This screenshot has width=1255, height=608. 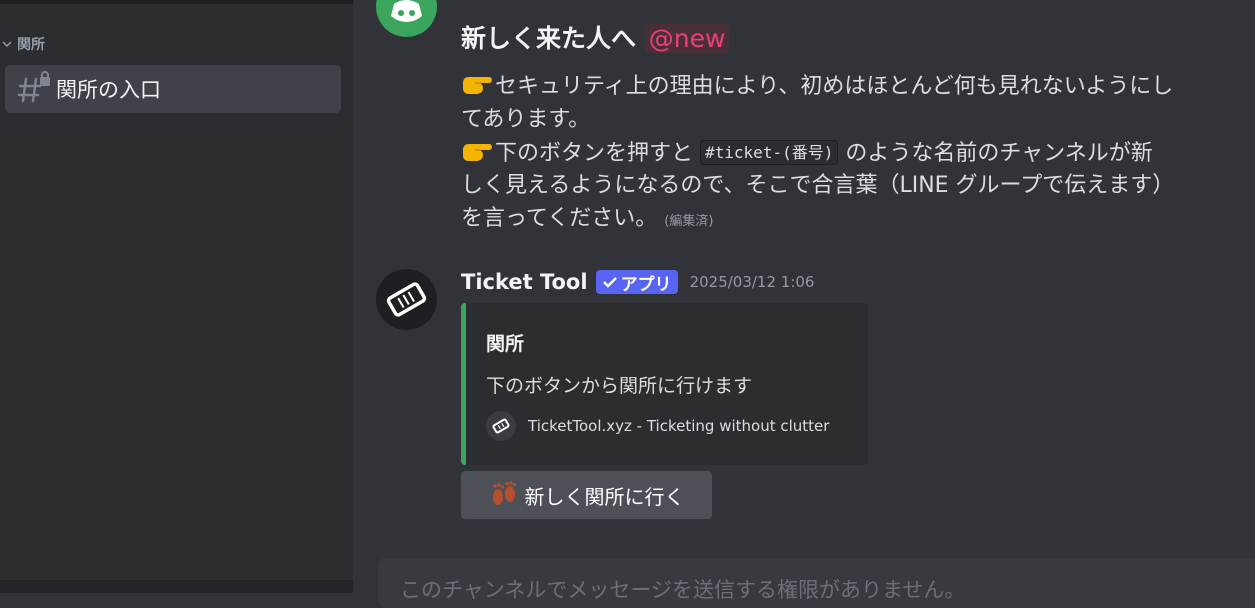 I want to click on inline-code: #ticket-(番号), so click(x=769, y=152).